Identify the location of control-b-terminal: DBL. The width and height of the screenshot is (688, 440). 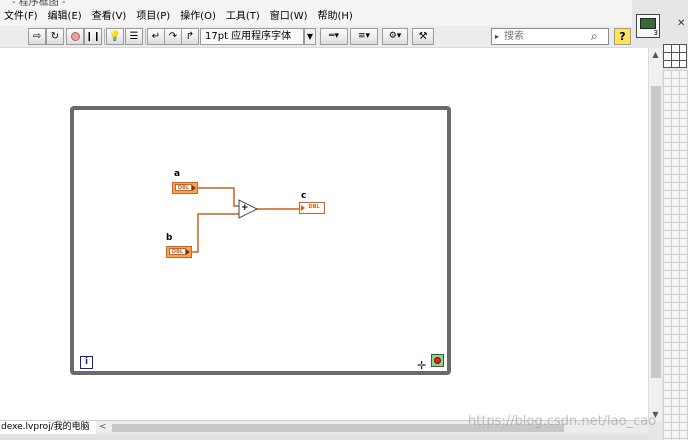
(179, 252).